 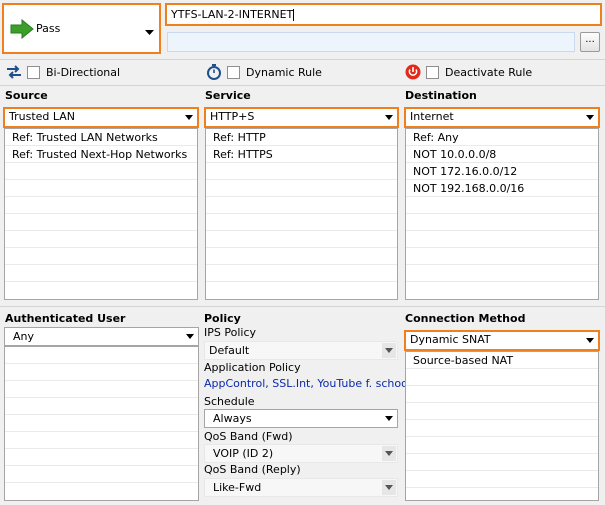 What do you see at coordinates (22, 30) in the screenshot?
I see `green-arrow-right-icon` at bounding box center [22, 30].